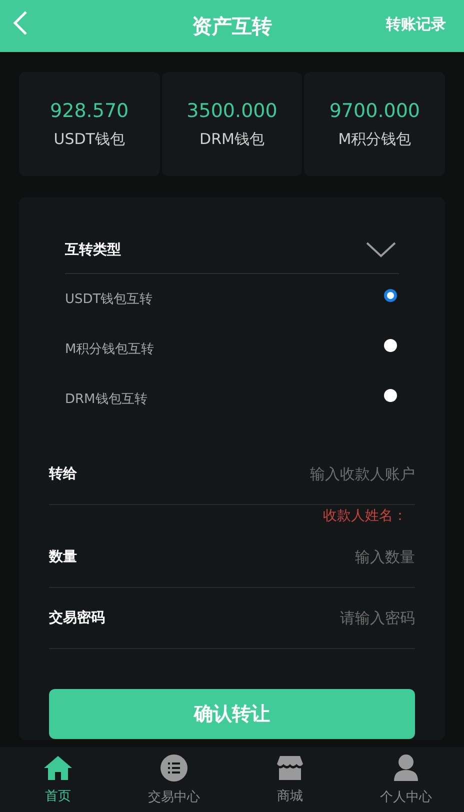 This screenshot has width=464, height=812. What do you see at coordinates (305, 557) in the screenshot?
I see `input-field: 输入数量` at bounding box center [305, 557].